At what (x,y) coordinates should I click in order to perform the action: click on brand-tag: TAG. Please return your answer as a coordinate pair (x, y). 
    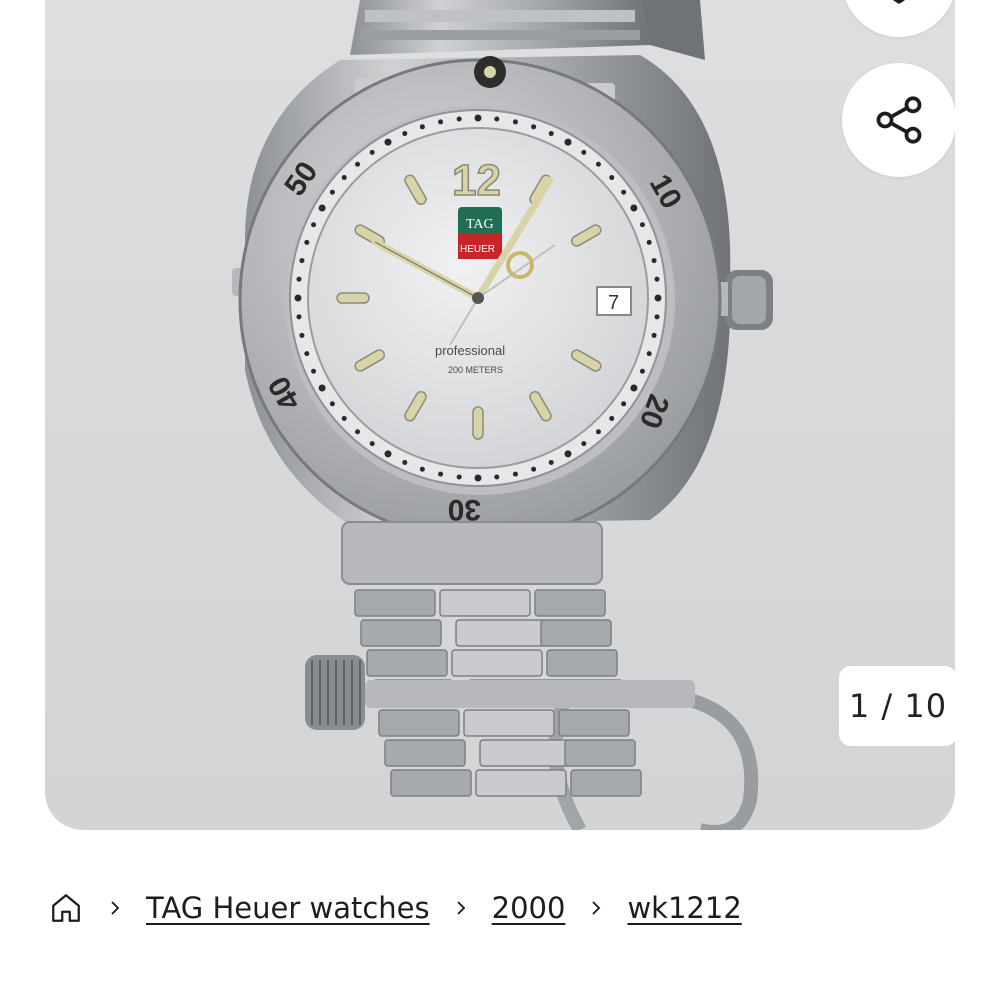
    Looking at the image, I should click on (480, 224).